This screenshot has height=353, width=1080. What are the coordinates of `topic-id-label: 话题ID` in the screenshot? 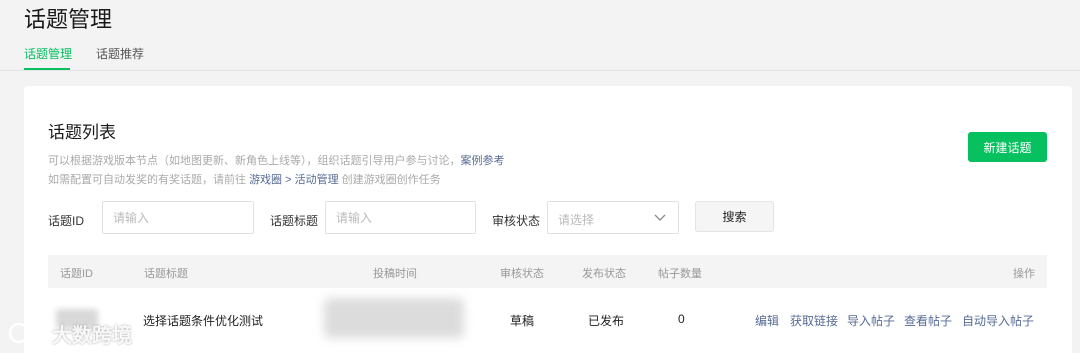 It's located at (66, 221).